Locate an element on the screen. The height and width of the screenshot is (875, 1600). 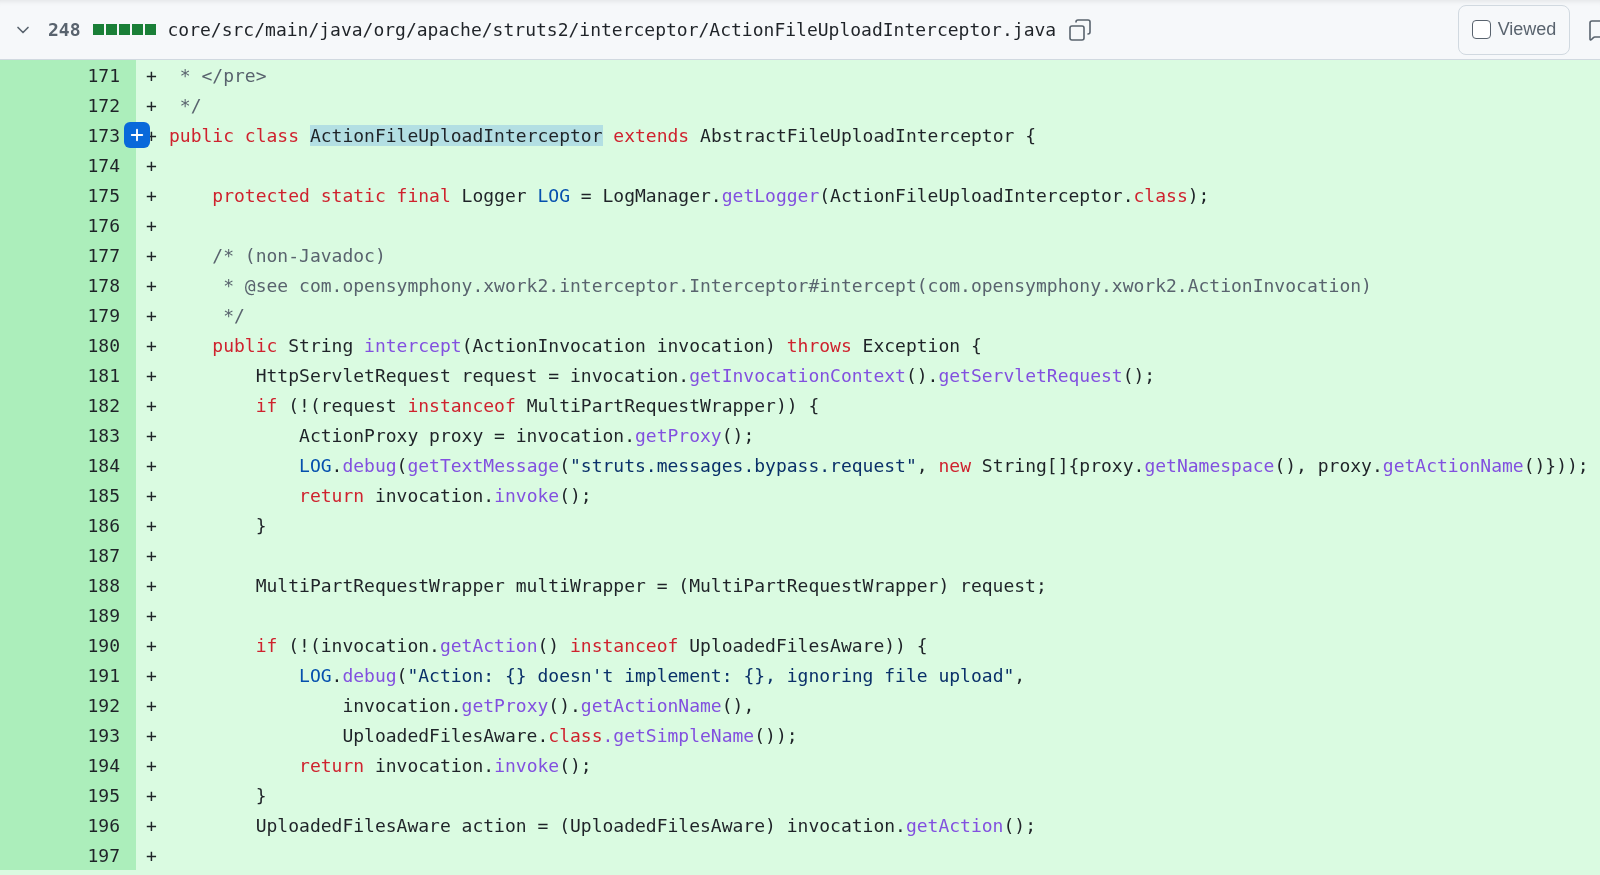
viewed-checkbox is located at coordinates (1481, 29).